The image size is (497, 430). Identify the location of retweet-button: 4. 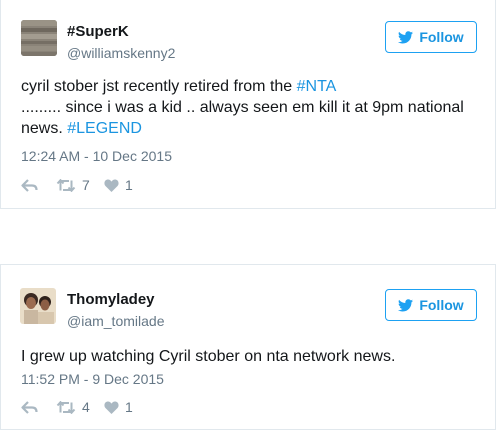
(79, 407).